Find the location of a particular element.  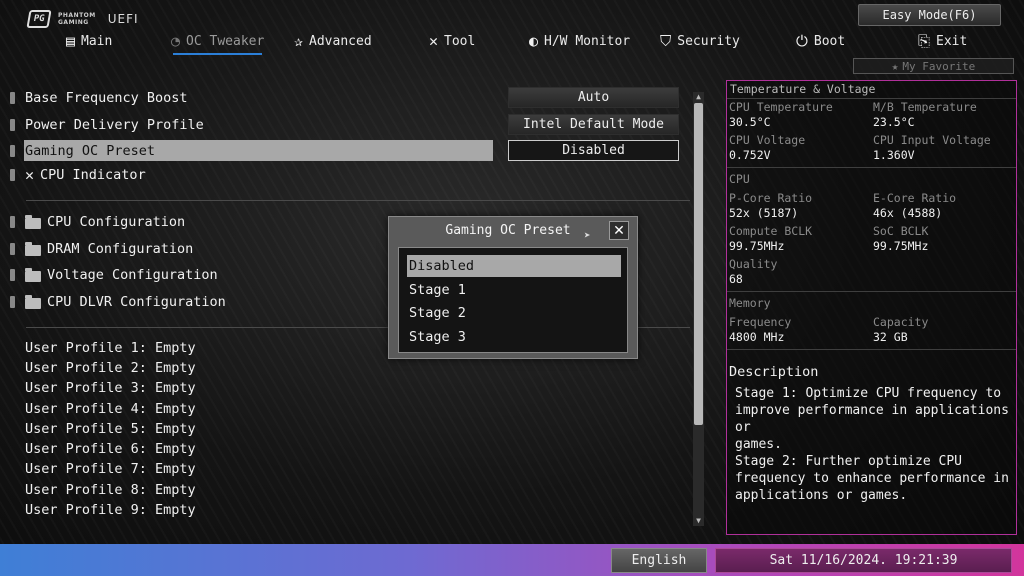

tab-label: Advanced is located at coordinates (340, 41).